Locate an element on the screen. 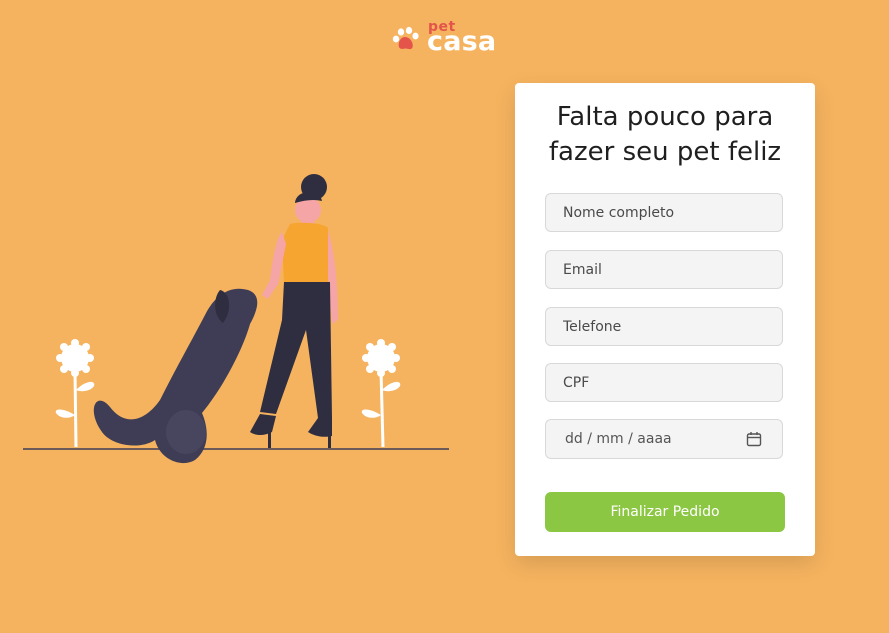 This screenshot has height=633, width=889. form-title-line2: fazer seu pet feliz is located at coordinates (665, 152).